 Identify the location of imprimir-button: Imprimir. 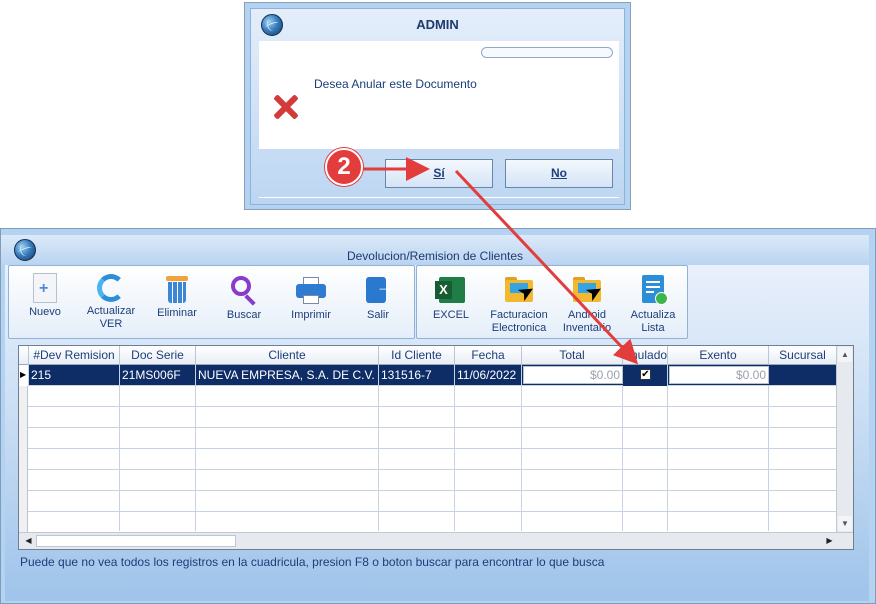
(311, 302).